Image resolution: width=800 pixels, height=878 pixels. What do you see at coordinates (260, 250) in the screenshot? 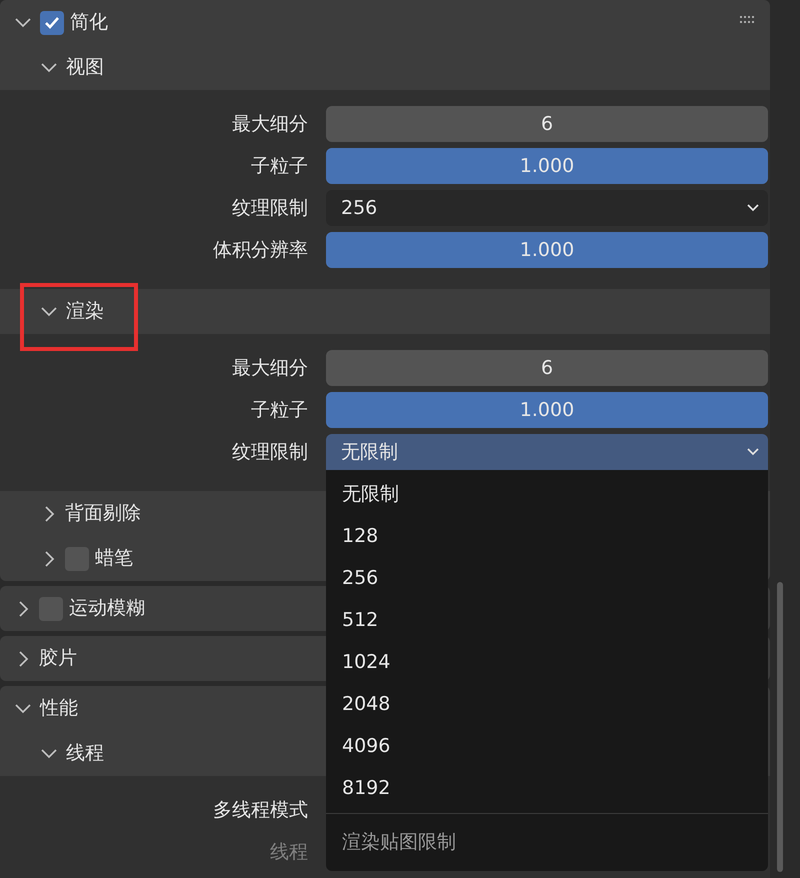
I see `field-label: 体积分辨率` at bounding box center [260, 250].